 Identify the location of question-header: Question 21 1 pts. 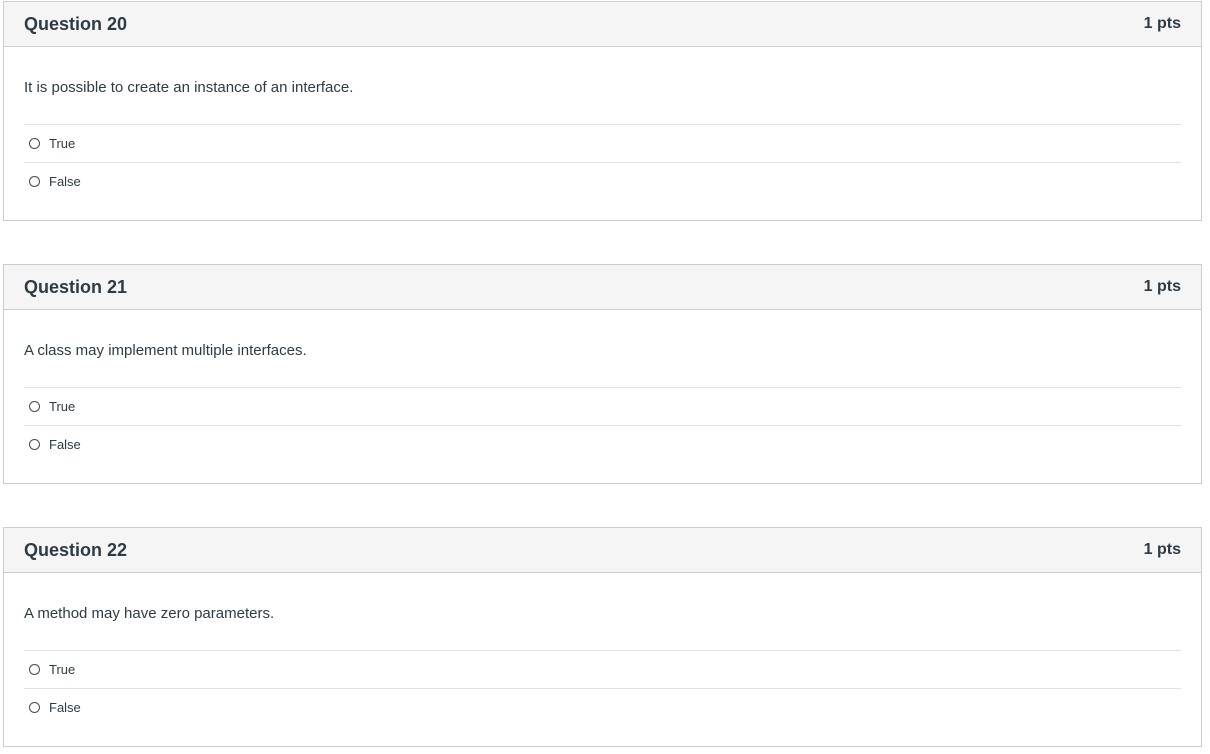
(602, 287).